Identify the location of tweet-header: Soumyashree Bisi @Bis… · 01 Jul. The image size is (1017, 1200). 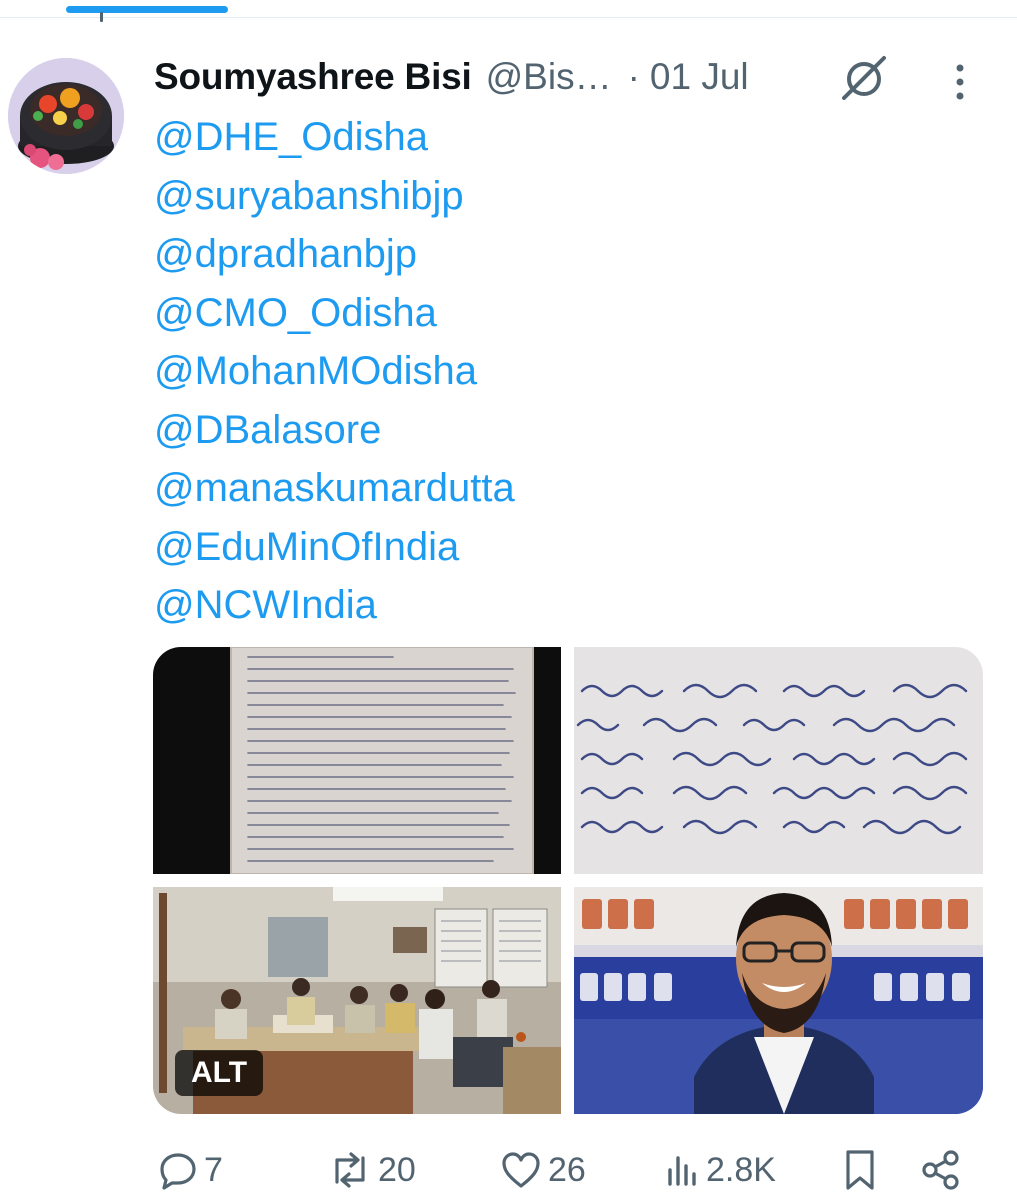
(451, 77).